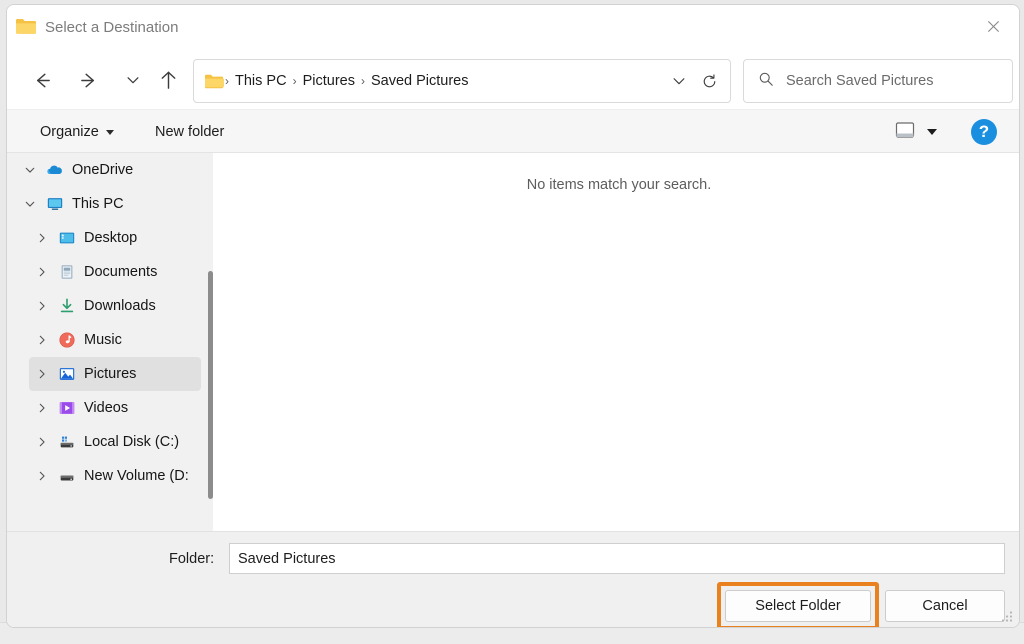 The image size is (1024, 644). I want to click on this-pc-monitor-icon, so click(55, 204).